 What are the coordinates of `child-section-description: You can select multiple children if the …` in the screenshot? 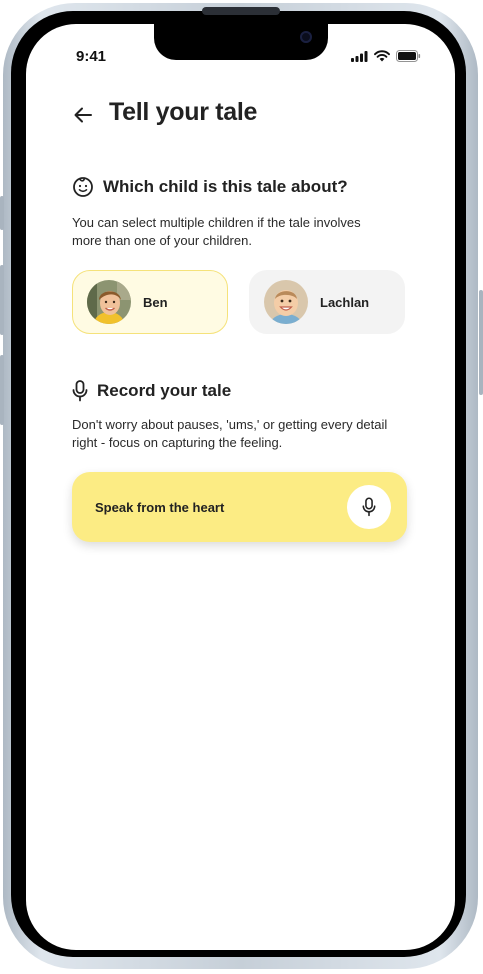 It's located at (216, 231).